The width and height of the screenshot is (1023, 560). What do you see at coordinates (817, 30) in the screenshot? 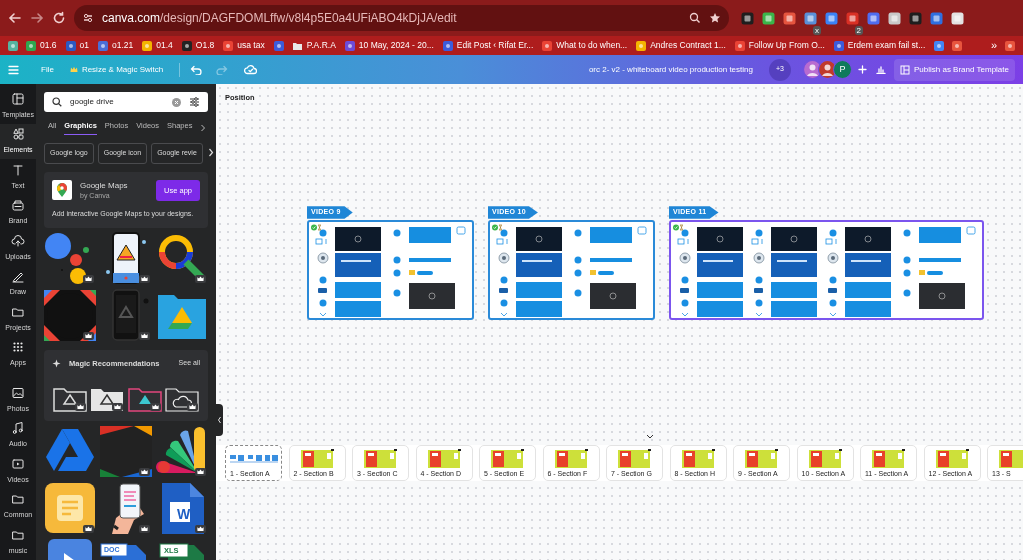
I see `extension-badge: x` at bounding box center [817, 30].